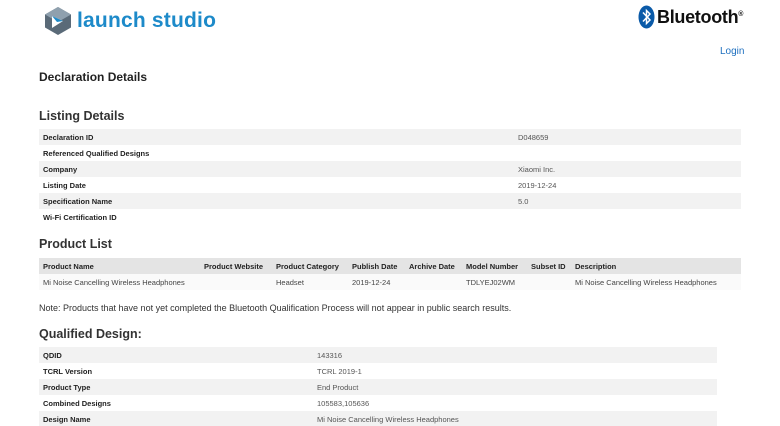 Image resolution: width=780 pixels, height=426 pixels. I want to click on table-row: QDID 143316, so click(378, 355).